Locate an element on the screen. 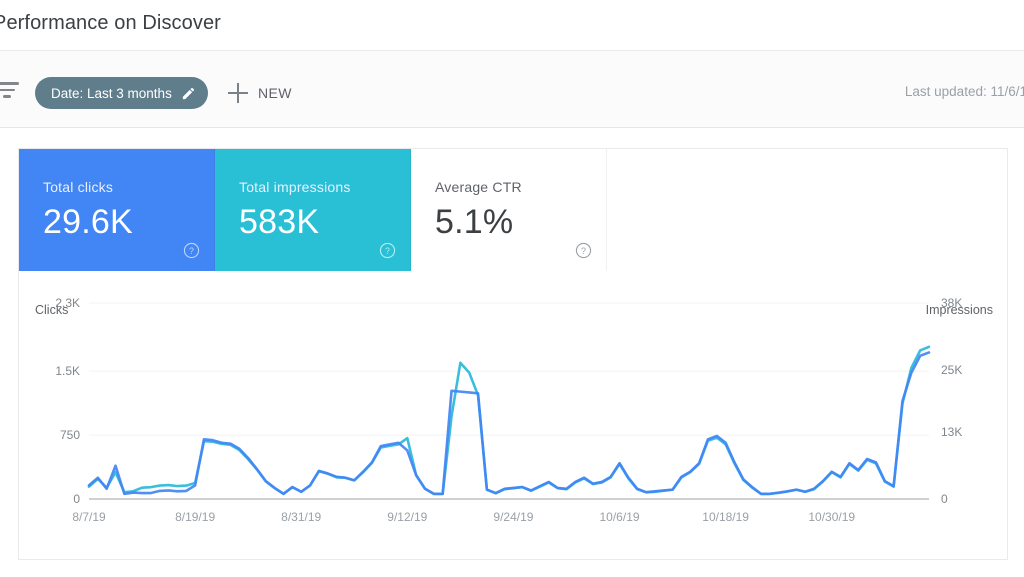 This screenshot has width=1024, height=577. date-filter-chip: Date: Last 3 months is located at coordinates (121, 93).